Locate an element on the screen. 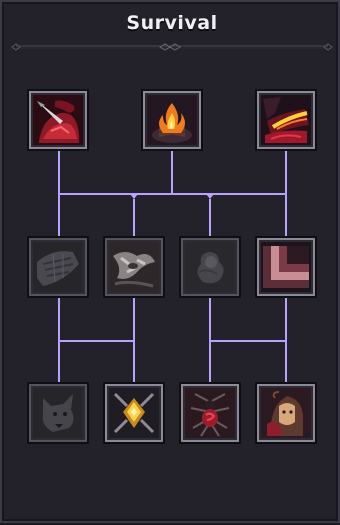 This screenshot has height=525, width=340. blood-spider-icon is located at coordinates (210, 413).